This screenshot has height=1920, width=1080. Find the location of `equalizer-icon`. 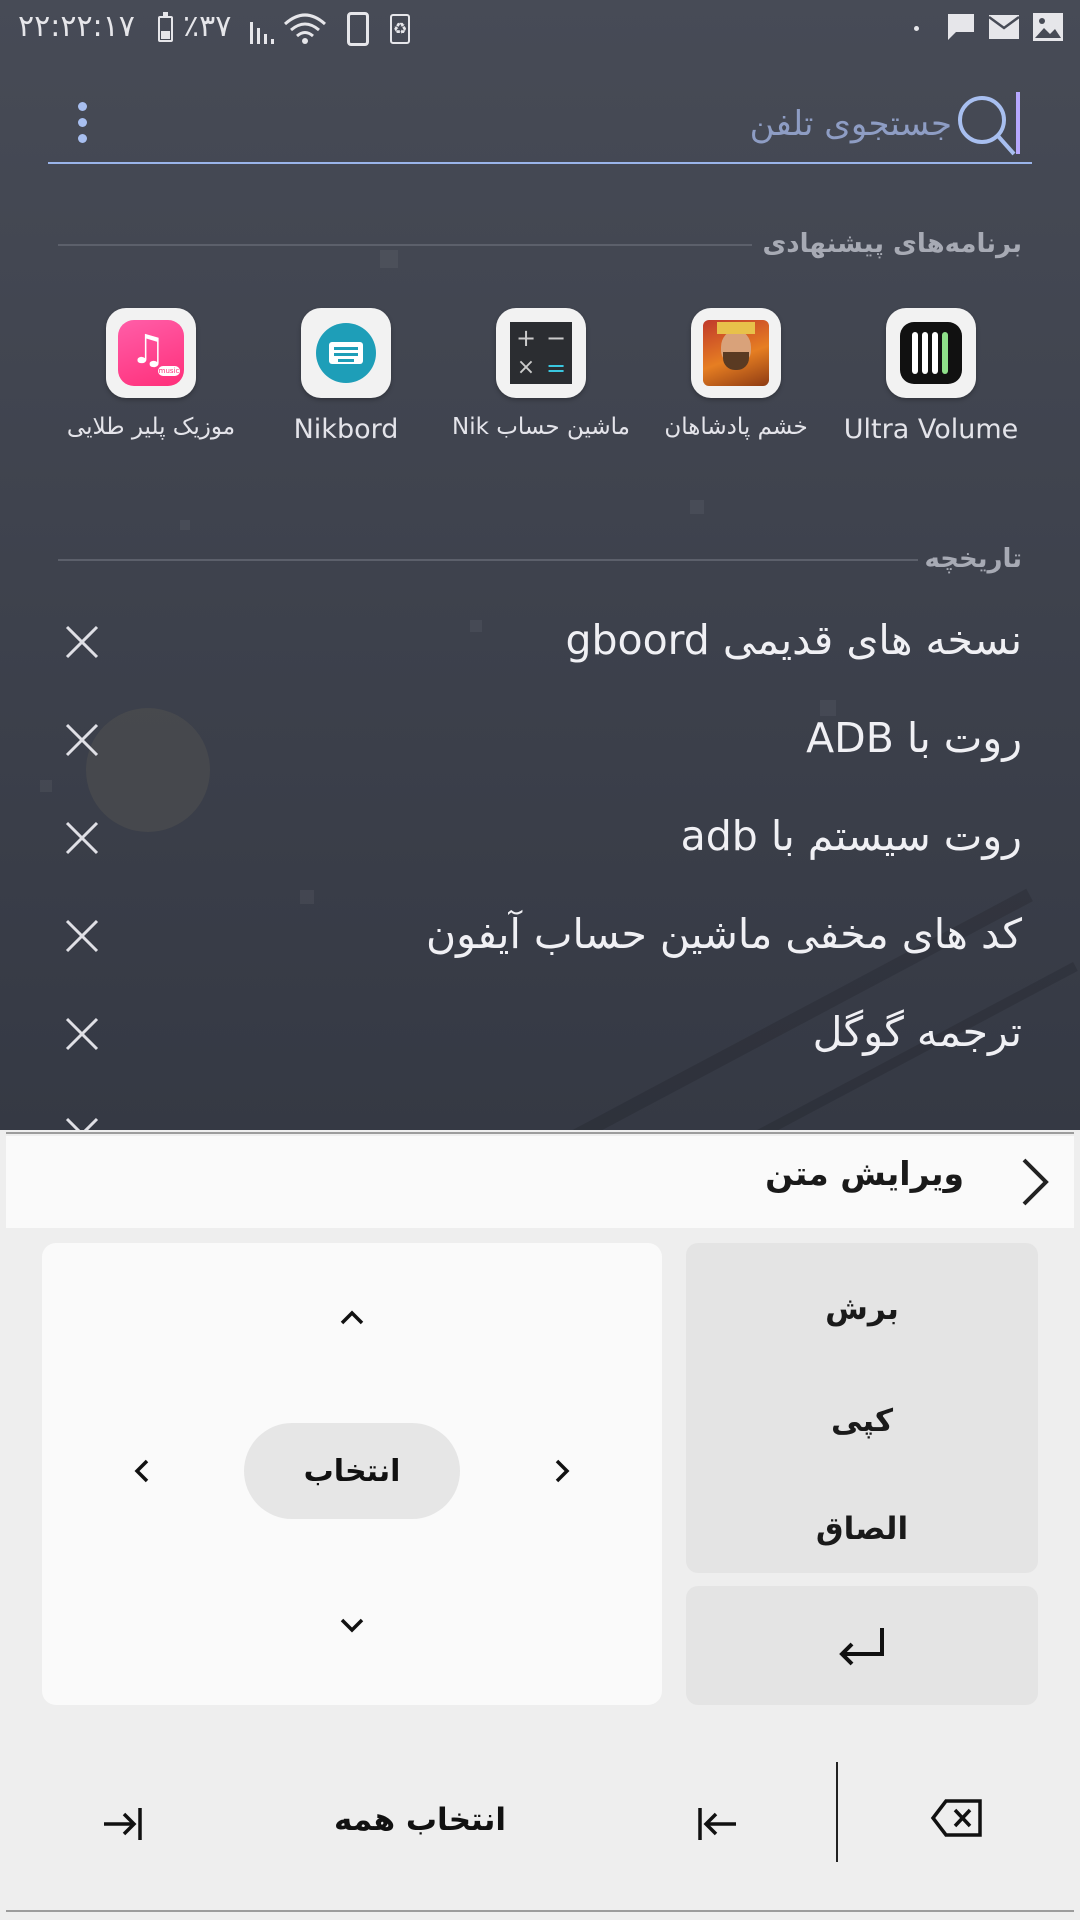

equalizer-icon is located at coordinates (931, 353).